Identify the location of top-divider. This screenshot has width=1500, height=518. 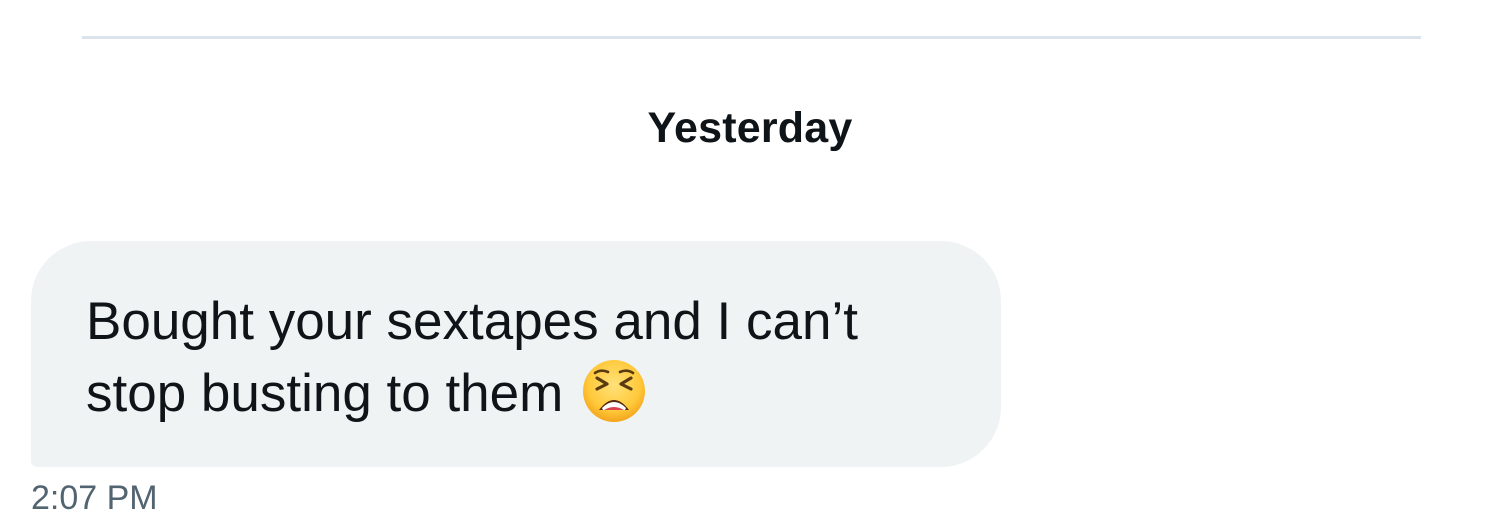
(751, 37).